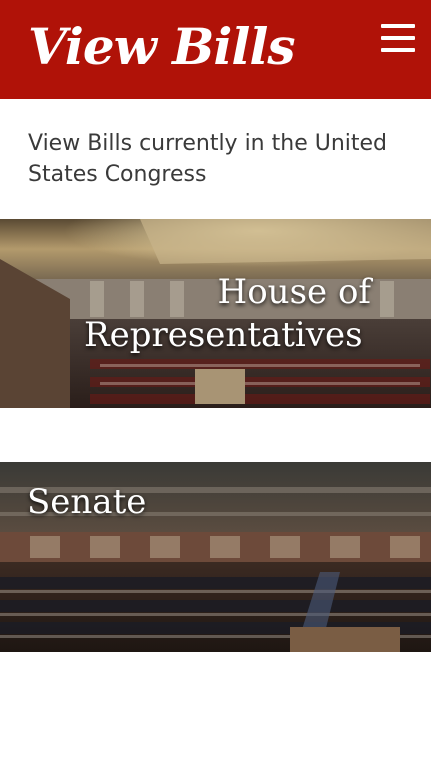 This screenshot has height=767, width=431. What do you see at coordinates (294, 292) in the screenshot?
I see `house-label-line1: House of` at bounding box center [294, 292].